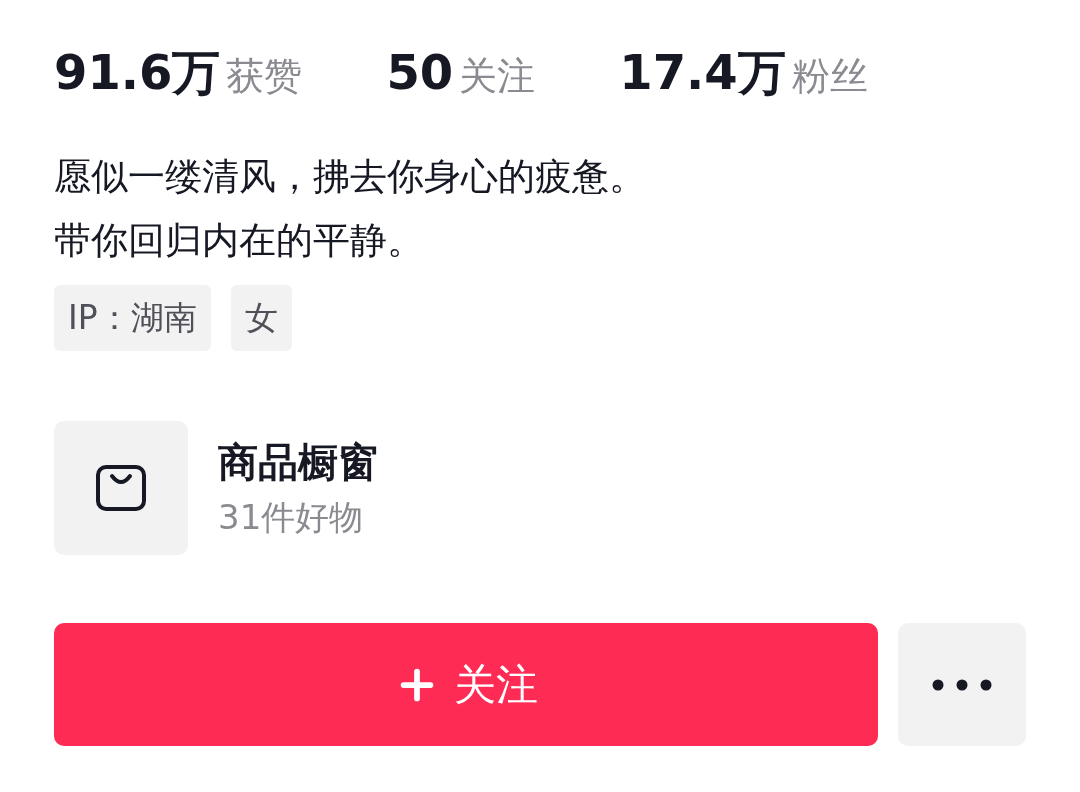 The height and width of the screenshot is (792, 1080). I want to click on stat-value: 91.6万, so click(137, 72).